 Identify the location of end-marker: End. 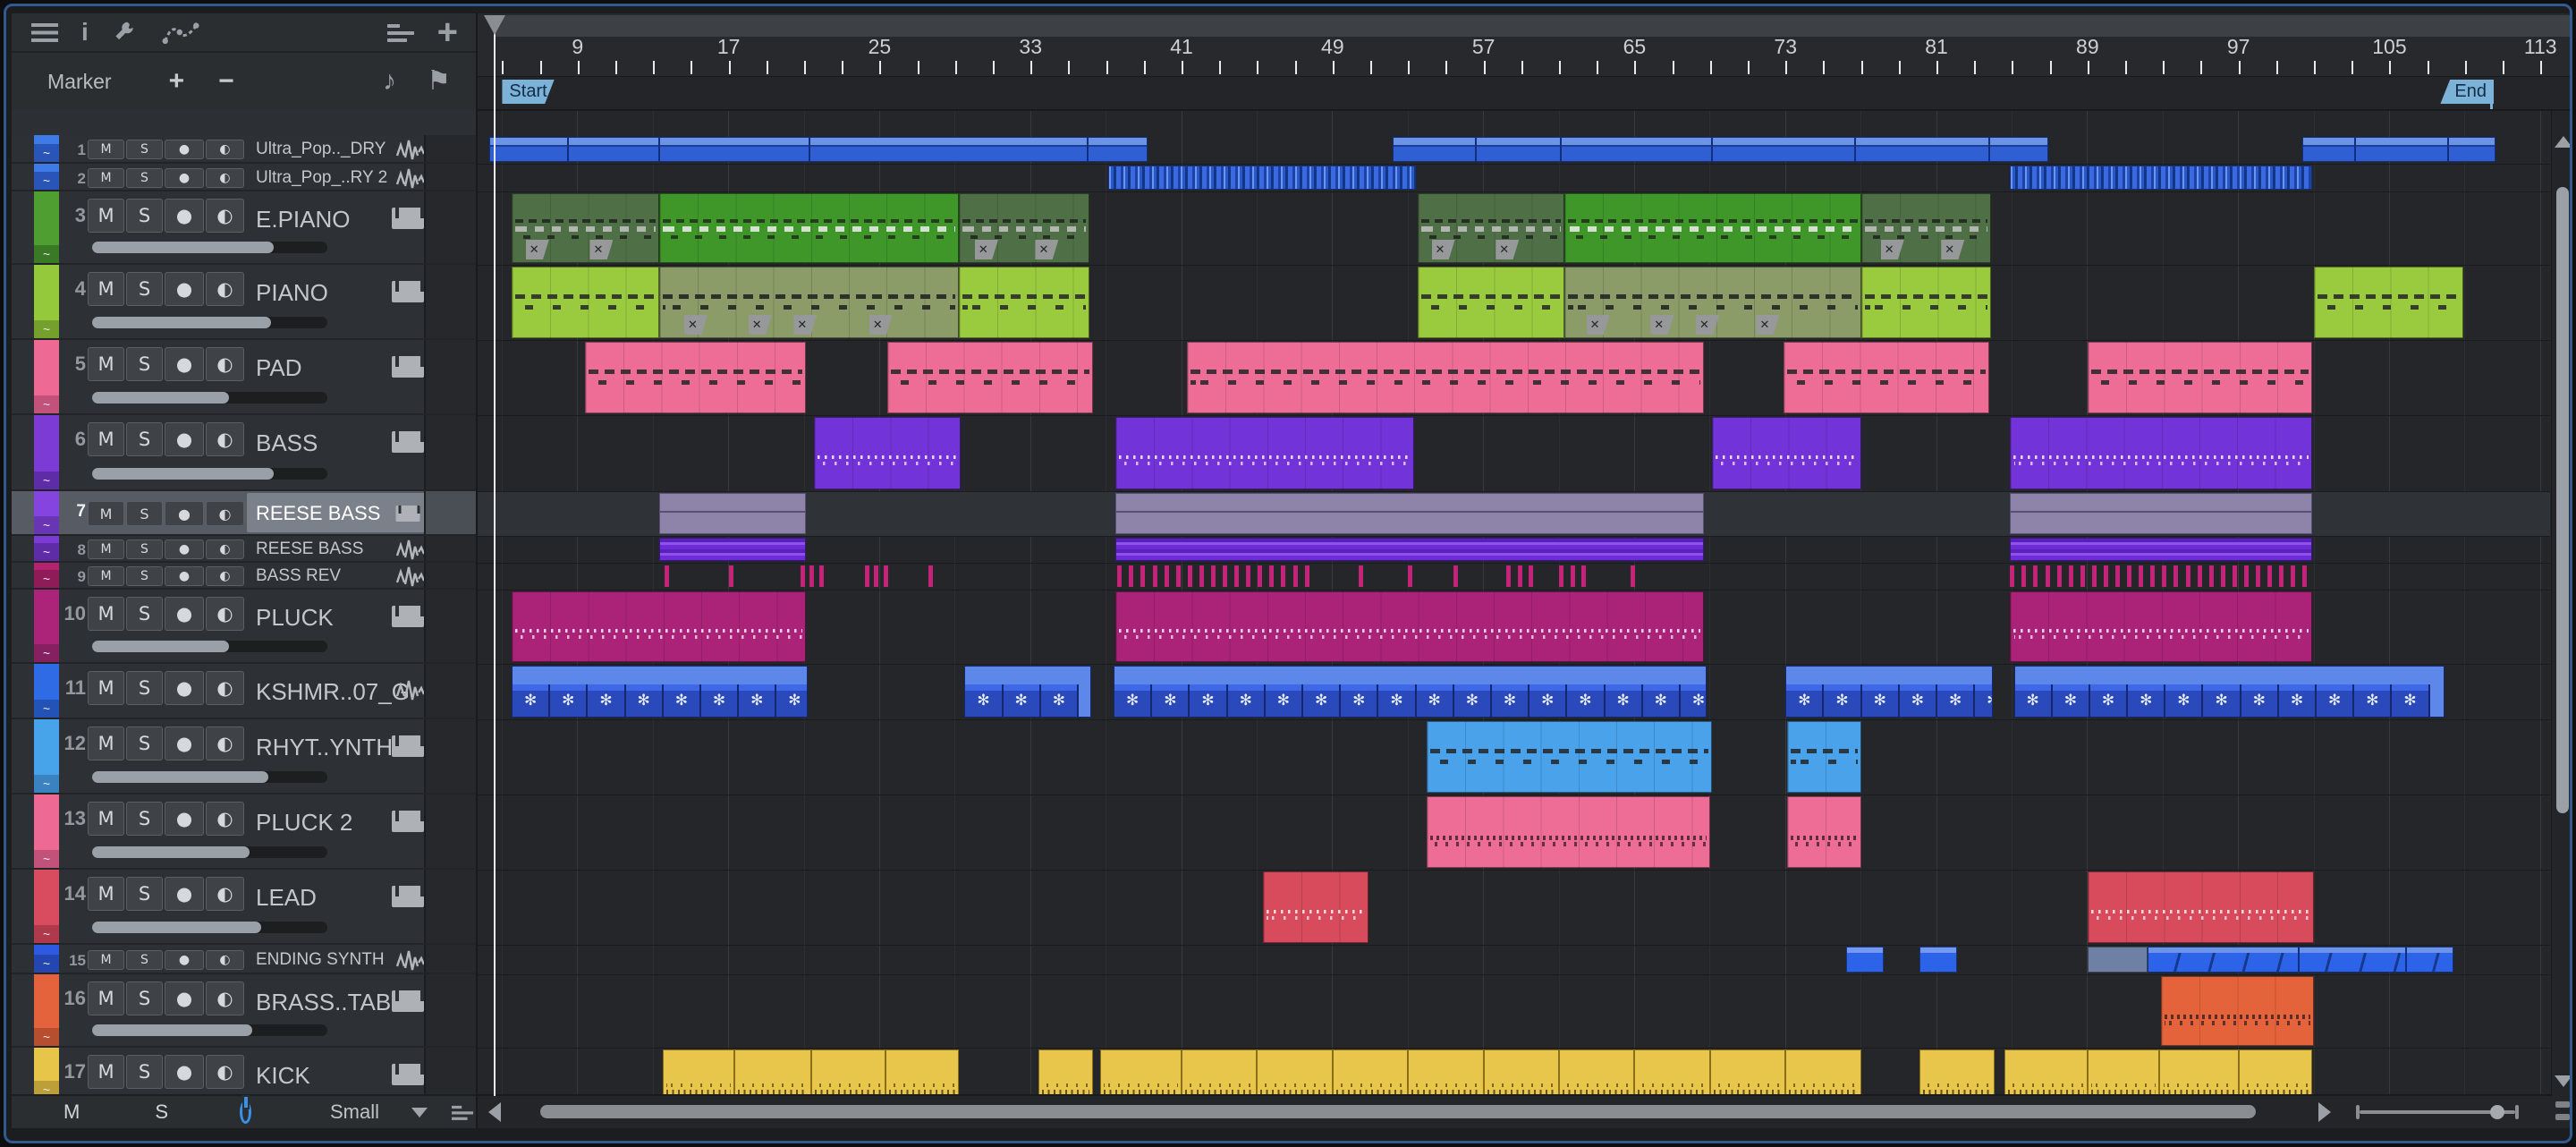
(2467, 92).